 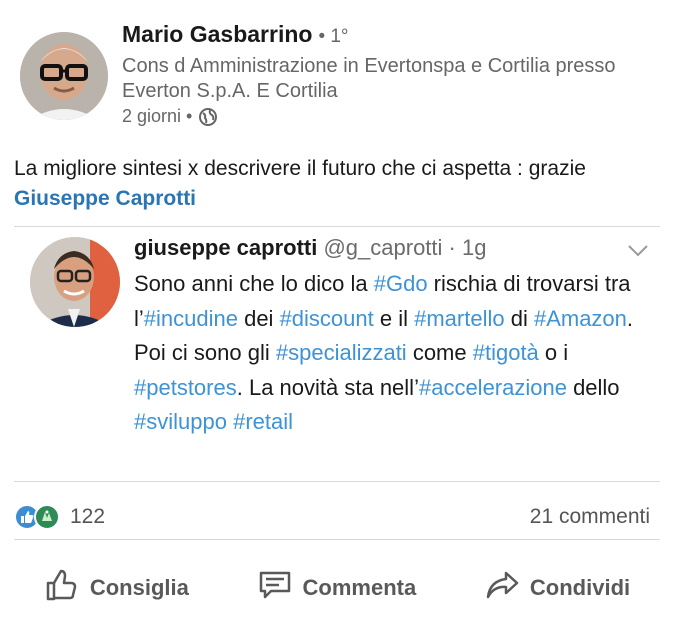 I want to click on comment-button: Commenta, so click(x=337, y=588).